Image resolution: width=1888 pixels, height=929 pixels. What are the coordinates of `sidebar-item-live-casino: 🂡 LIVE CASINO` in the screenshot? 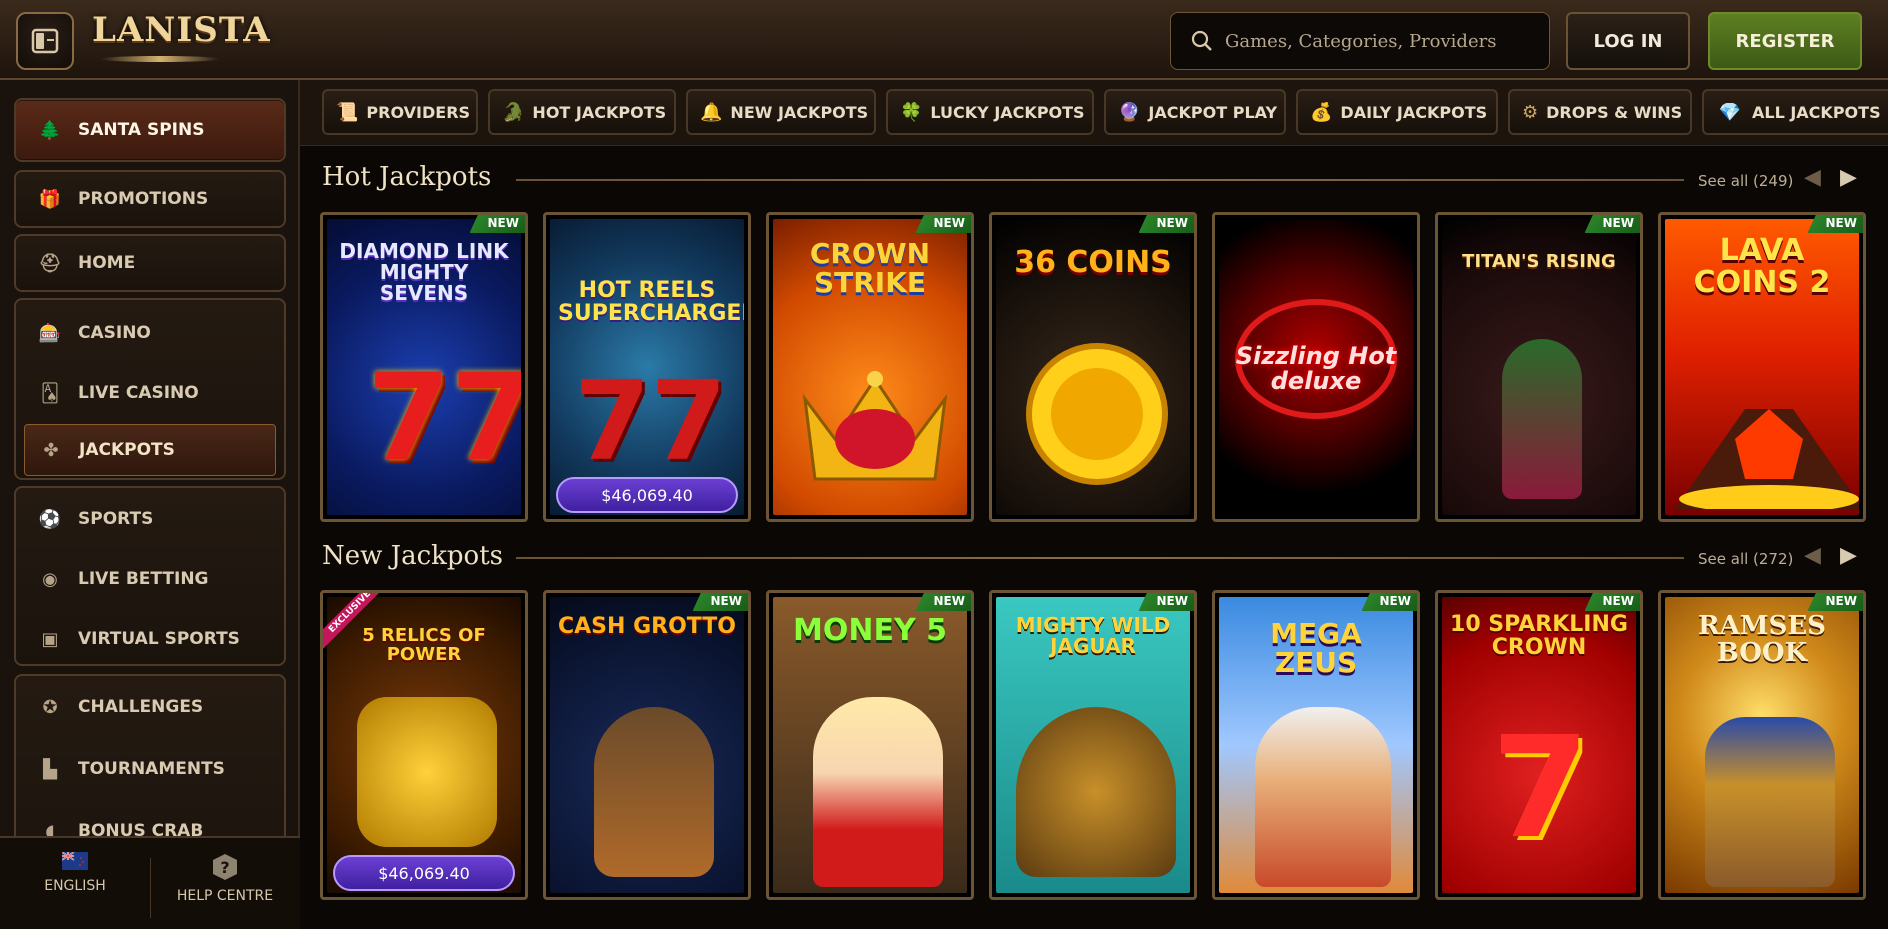 It's located at (150, 393).